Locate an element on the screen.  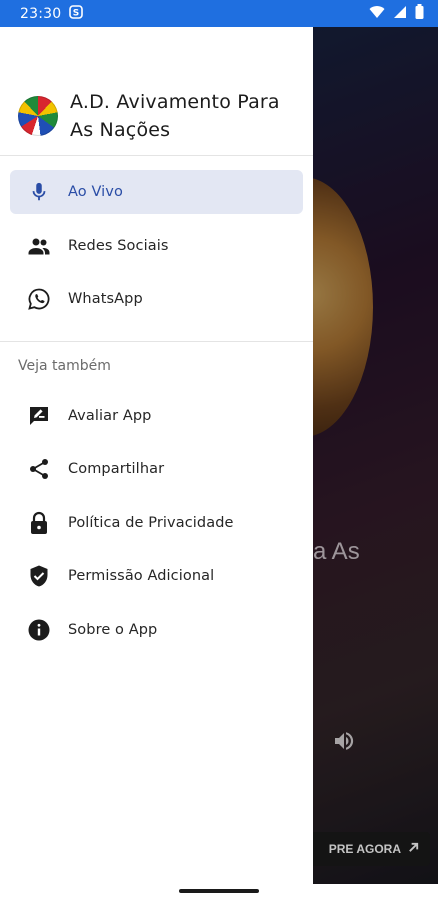
gesture-navigation-bar is located at coordinates (219, 892).